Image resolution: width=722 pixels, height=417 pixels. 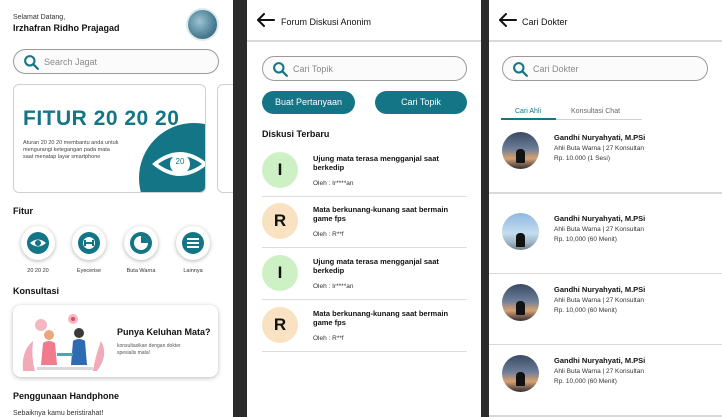 I want to click on next-banner, so click(x=225, y=138).